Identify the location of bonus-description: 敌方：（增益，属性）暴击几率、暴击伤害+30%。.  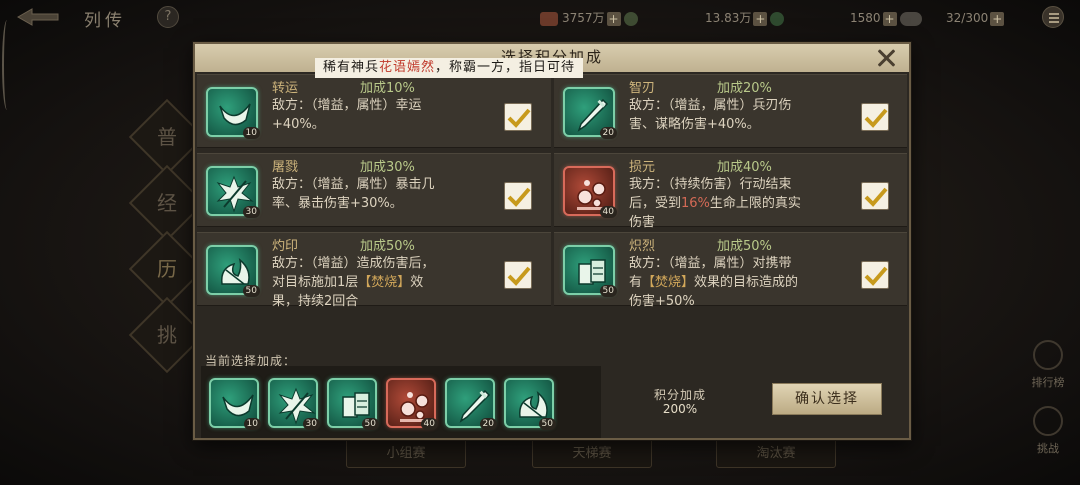
(382, 194).